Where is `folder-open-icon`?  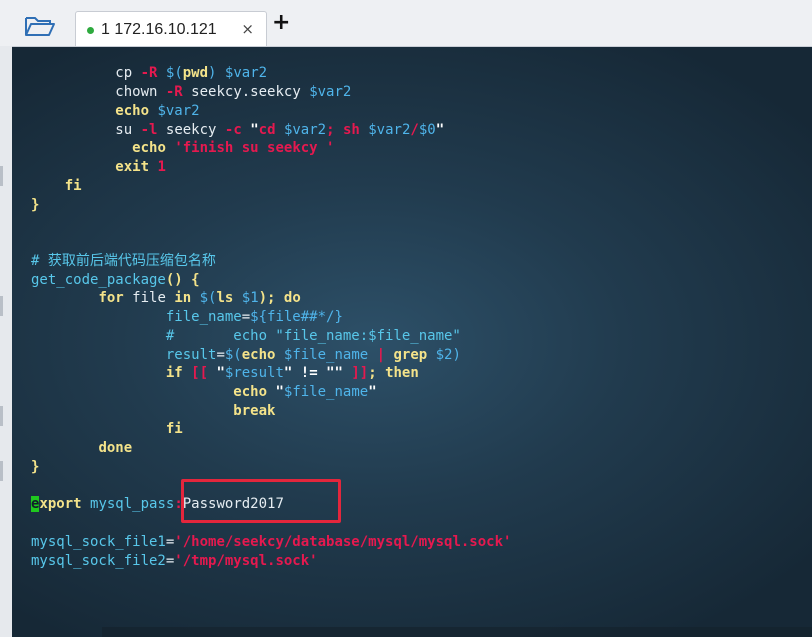 folder-open-icon is located at coordinates (40, 26).